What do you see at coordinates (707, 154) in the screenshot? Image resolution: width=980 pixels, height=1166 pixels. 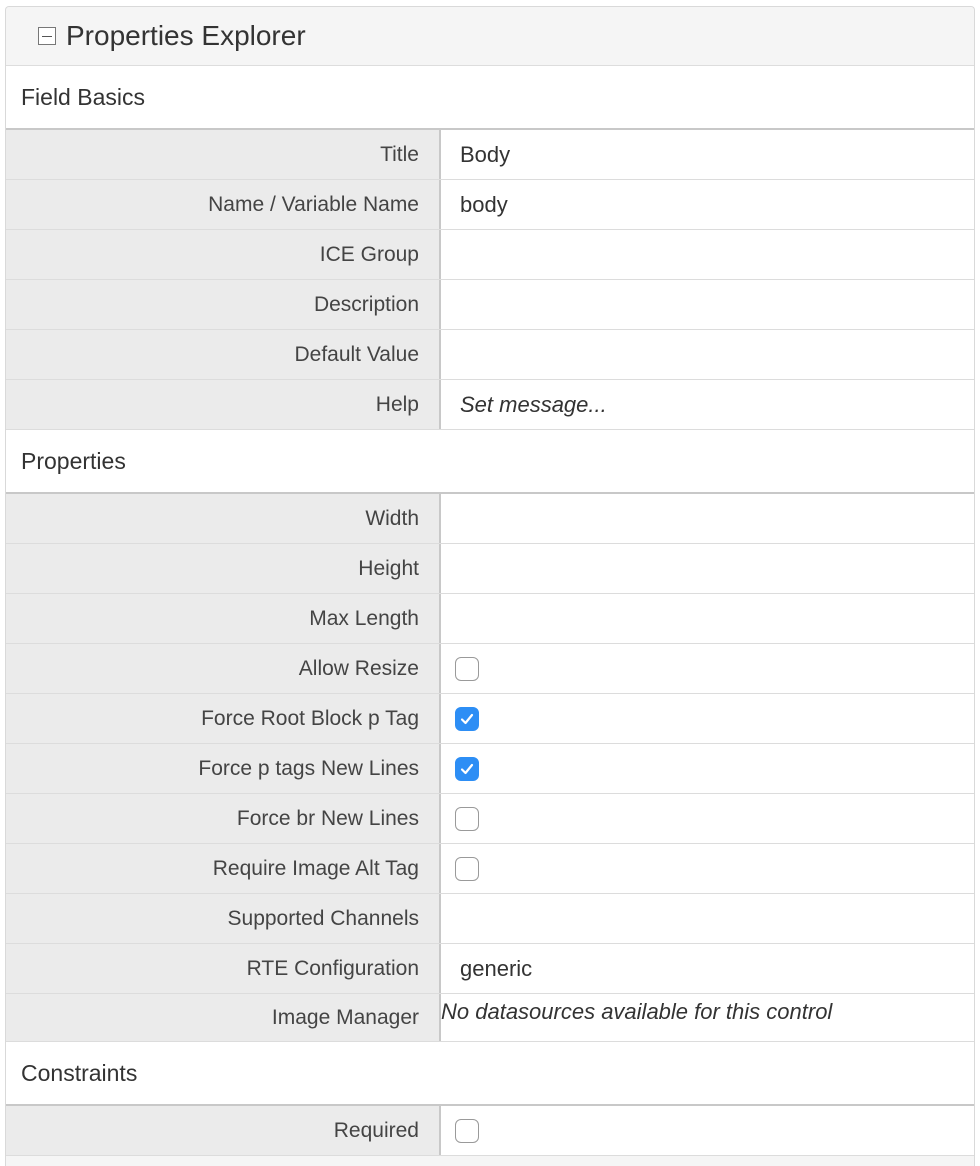 I see `title-value: Body` at bounding box center [707, 154].